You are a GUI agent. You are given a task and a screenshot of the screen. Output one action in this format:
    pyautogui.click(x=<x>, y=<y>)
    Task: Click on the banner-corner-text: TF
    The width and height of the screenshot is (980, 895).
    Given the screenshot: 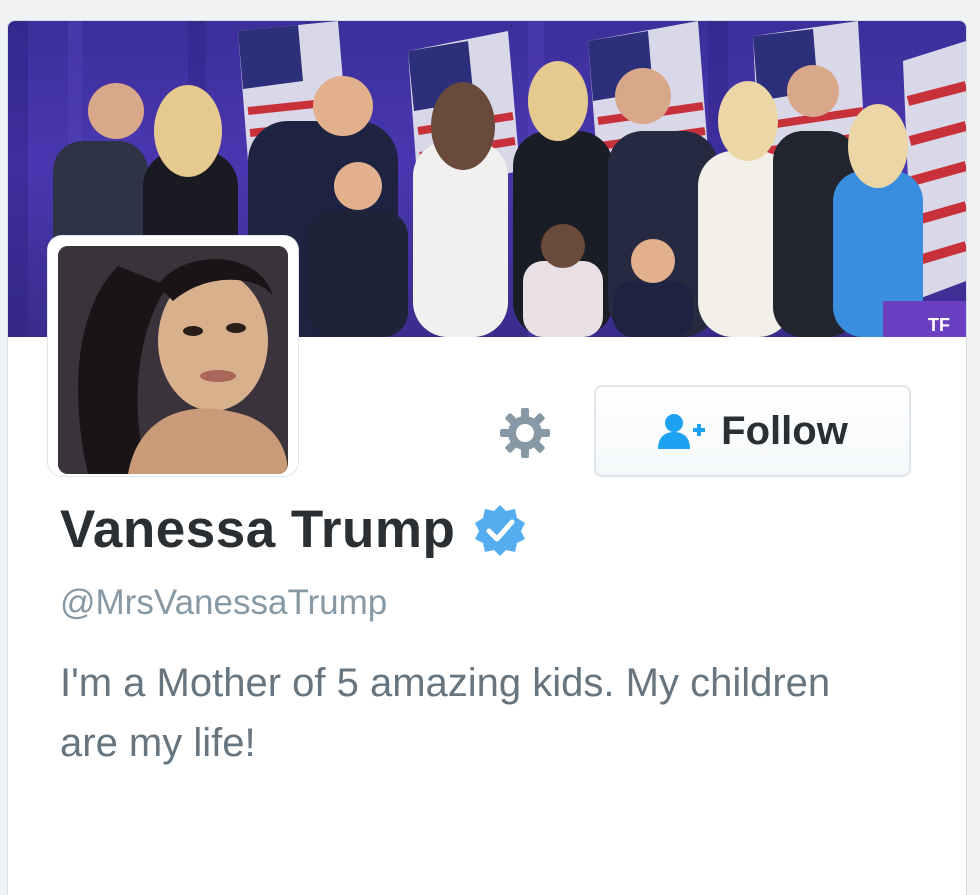 What is the action you would take?
    pyautogui.click(x=939, y=325)
    